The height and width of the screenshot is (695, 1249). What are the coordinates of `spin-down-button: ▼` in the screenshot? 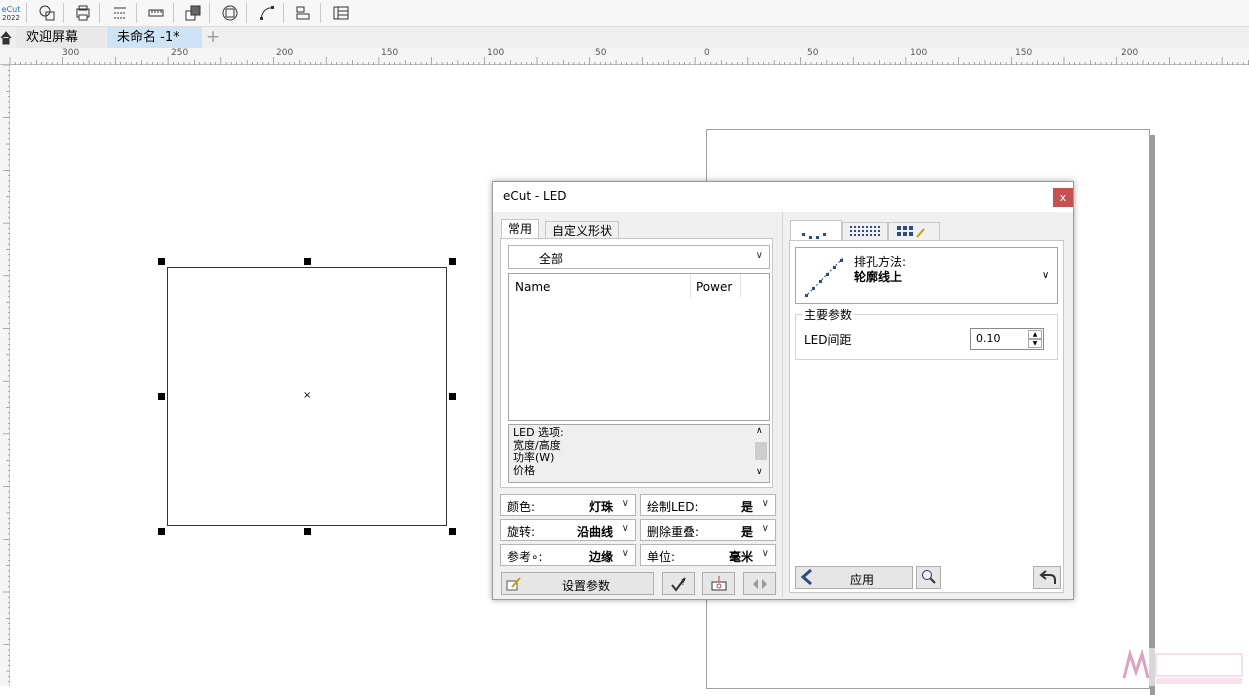 It's located at (1035, 343).